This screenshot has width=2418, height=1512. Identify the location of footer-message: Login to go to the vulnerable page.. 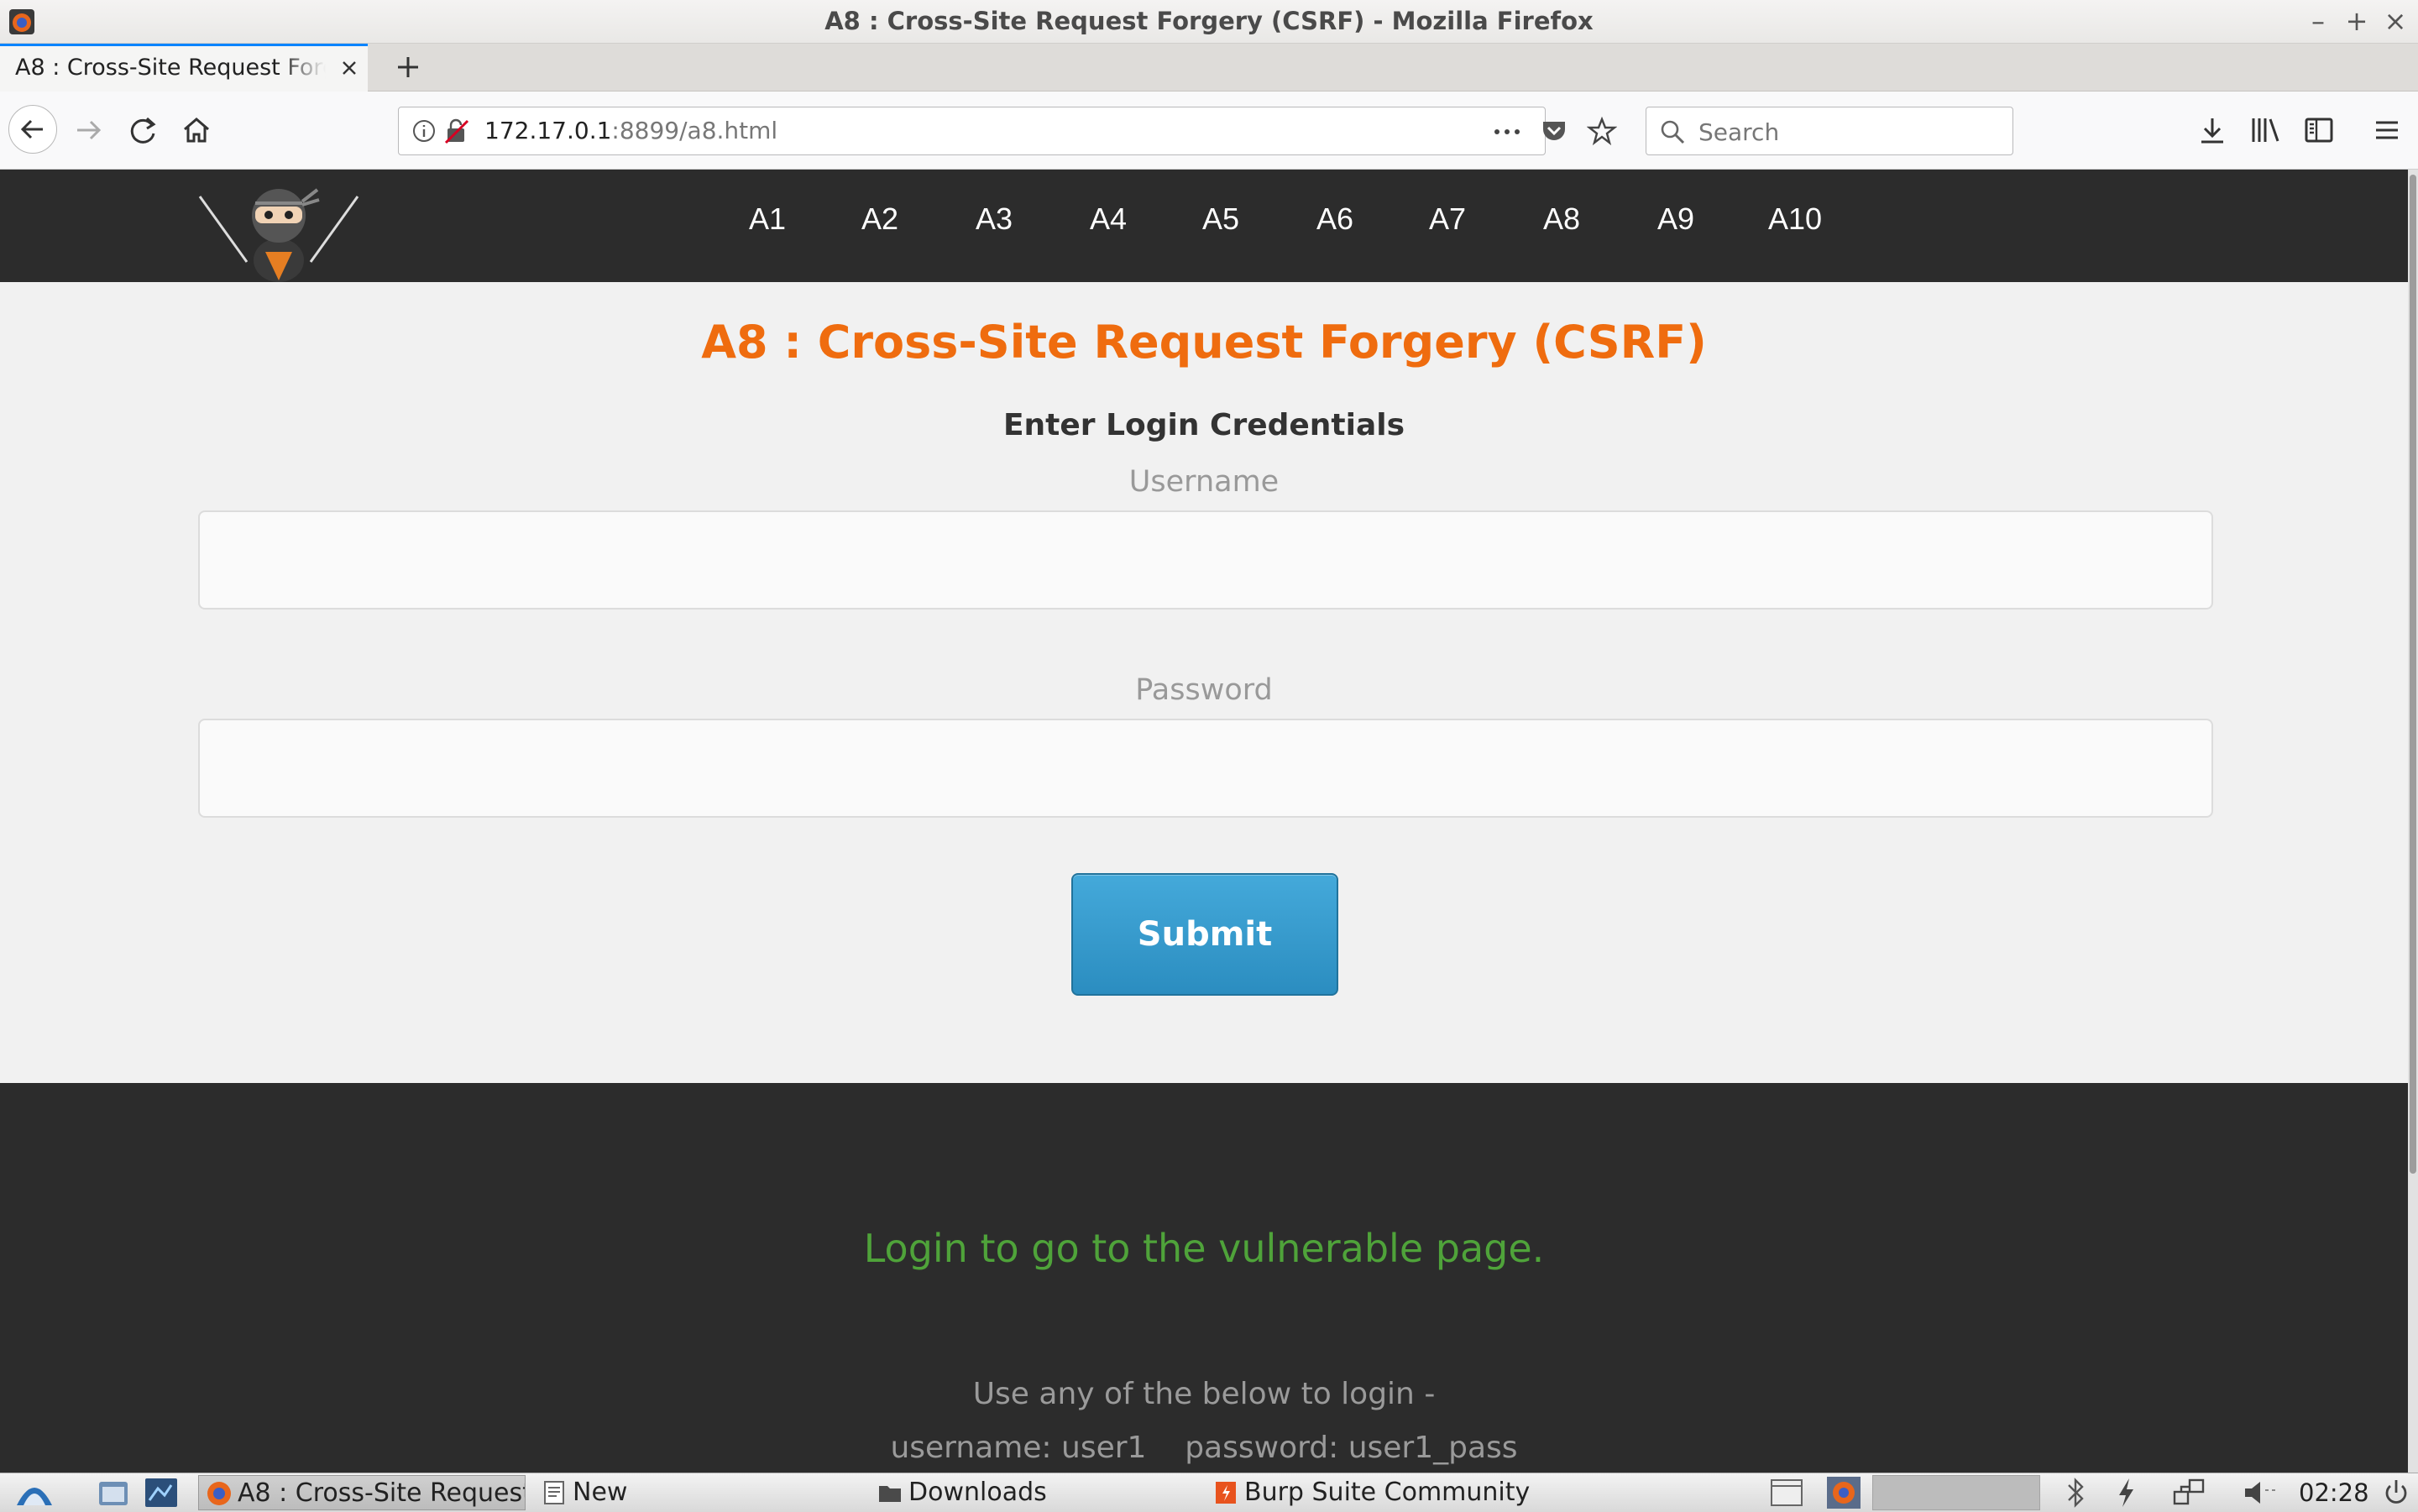
(1204, 1248).